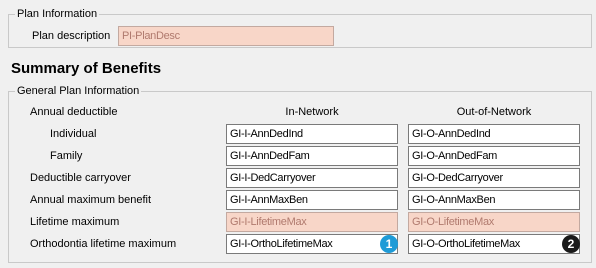  Describe the element at coordinates (312, 200) in the screenshot. I see `in-network-annual-max-benefit-field: GI-I-AnnMaxBen` at that location.